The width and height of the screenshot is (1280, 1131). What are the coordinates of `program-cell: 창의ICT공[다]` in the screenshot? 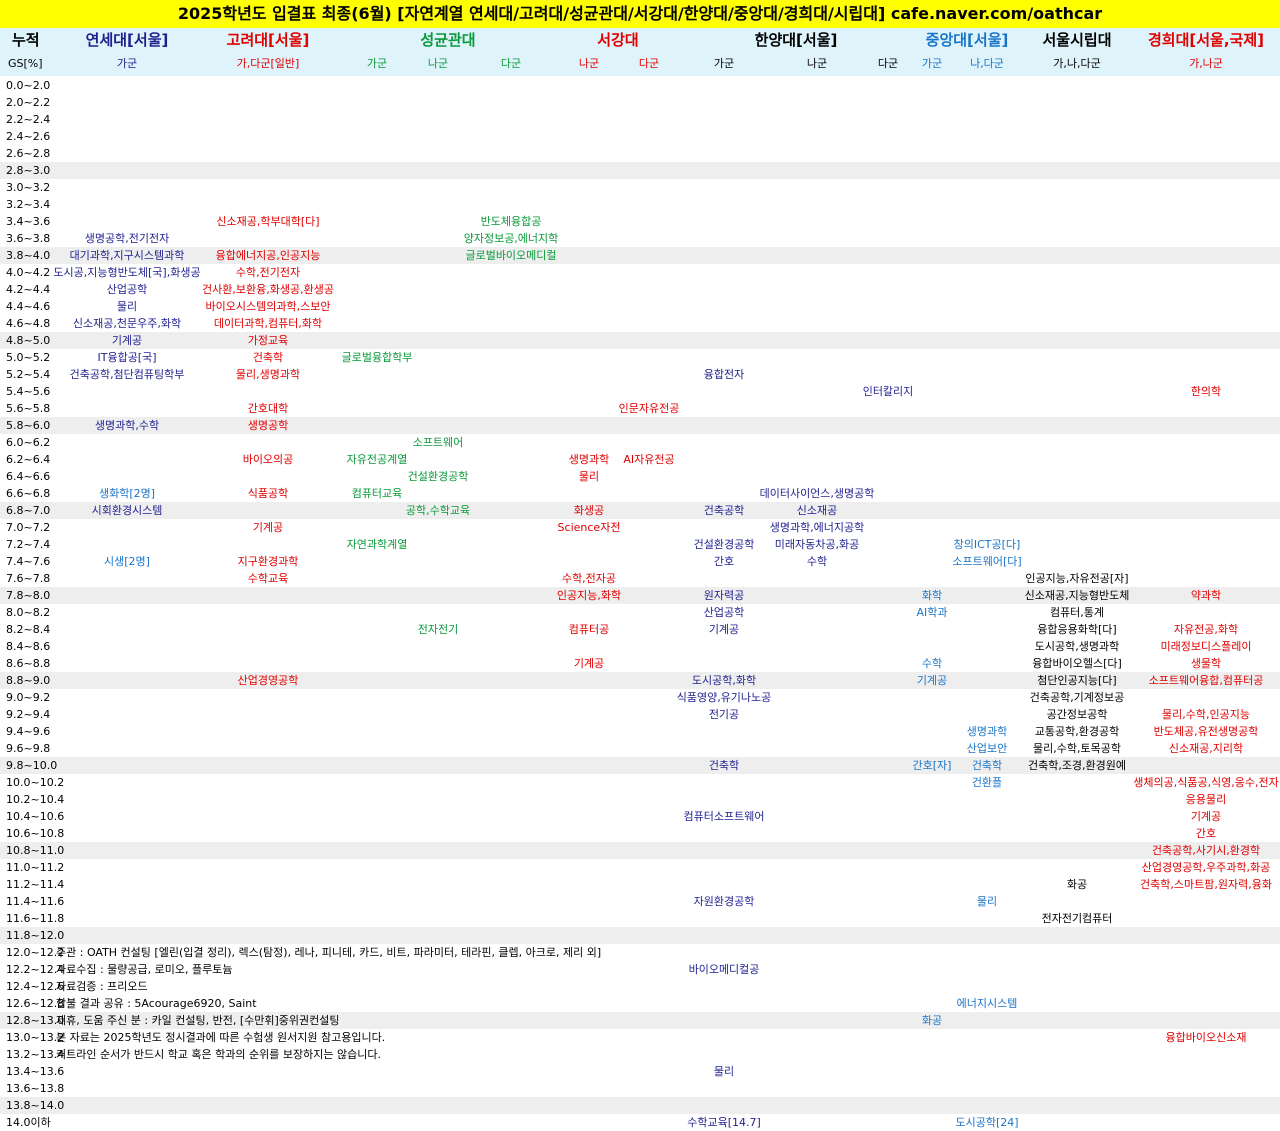 It's located at (987, 544).